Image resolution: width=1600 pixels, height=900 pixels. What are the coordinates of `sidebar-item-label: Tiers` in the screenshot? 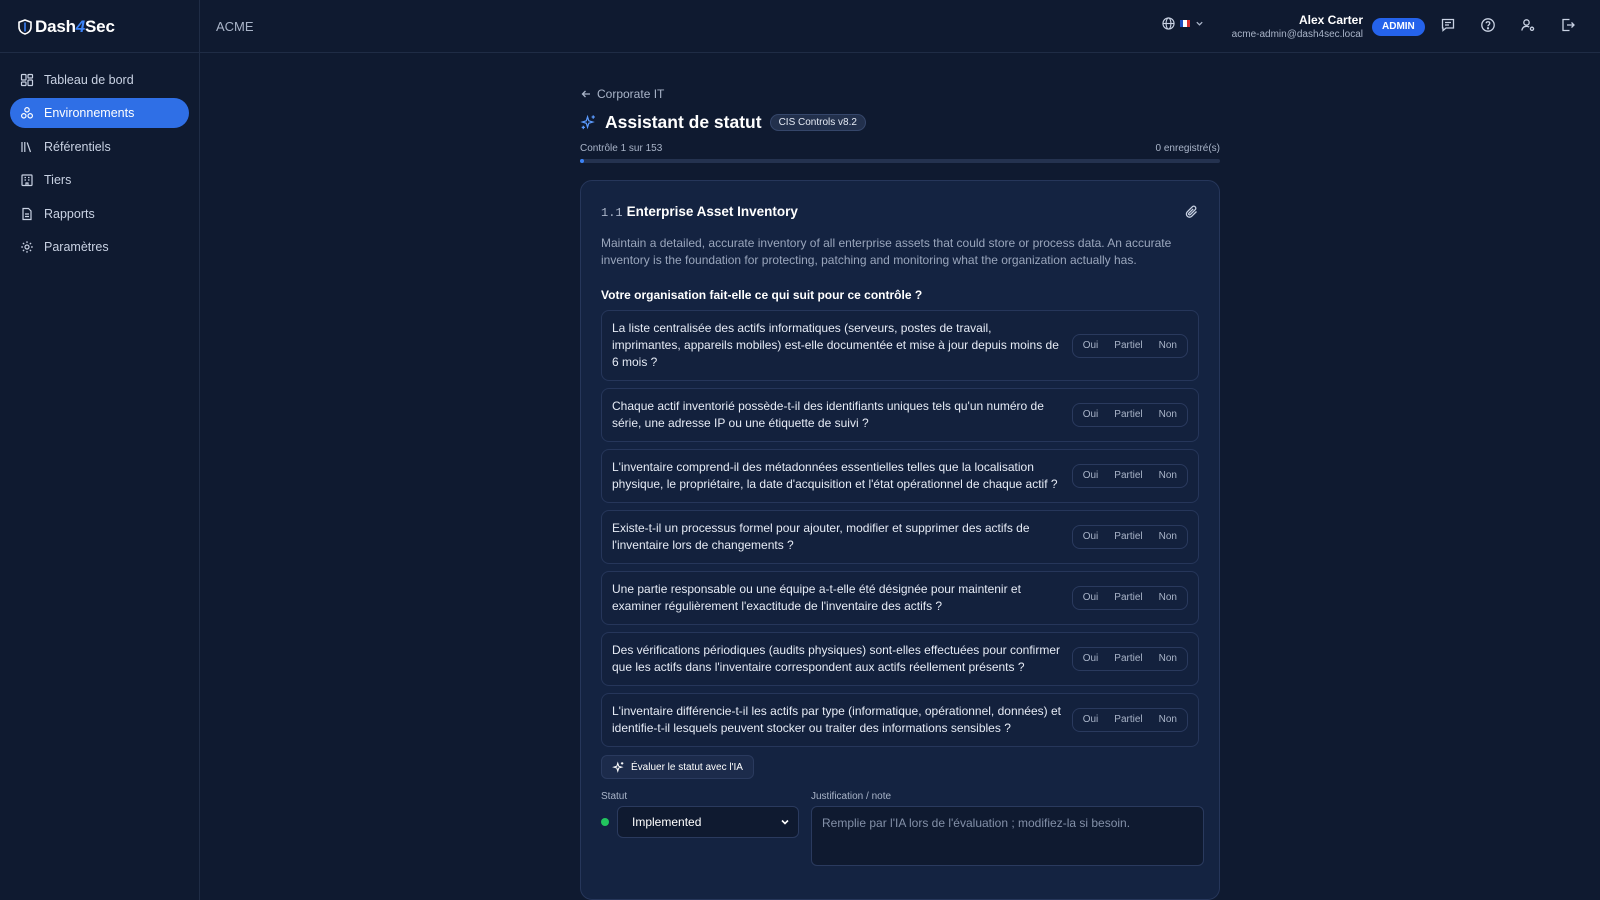 It's located at (58, 180).